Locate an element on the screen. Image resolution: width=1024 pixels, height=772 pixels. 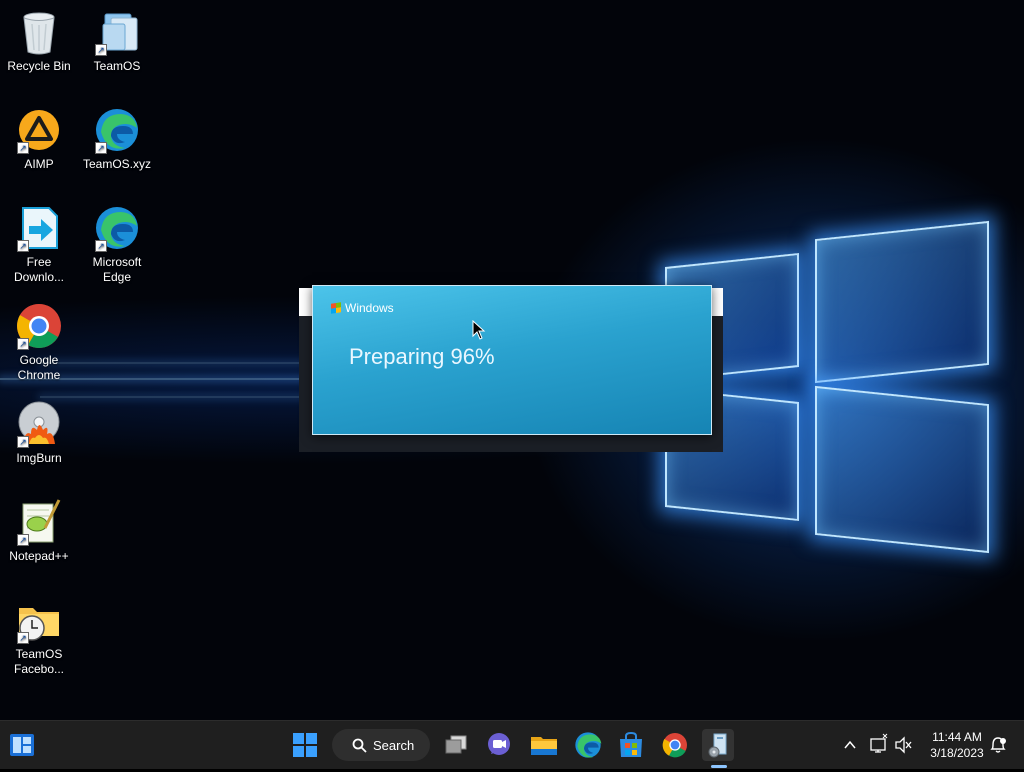
desktop-icon-teamos: ↗ TeamOS is located at coordinates (117, 41).